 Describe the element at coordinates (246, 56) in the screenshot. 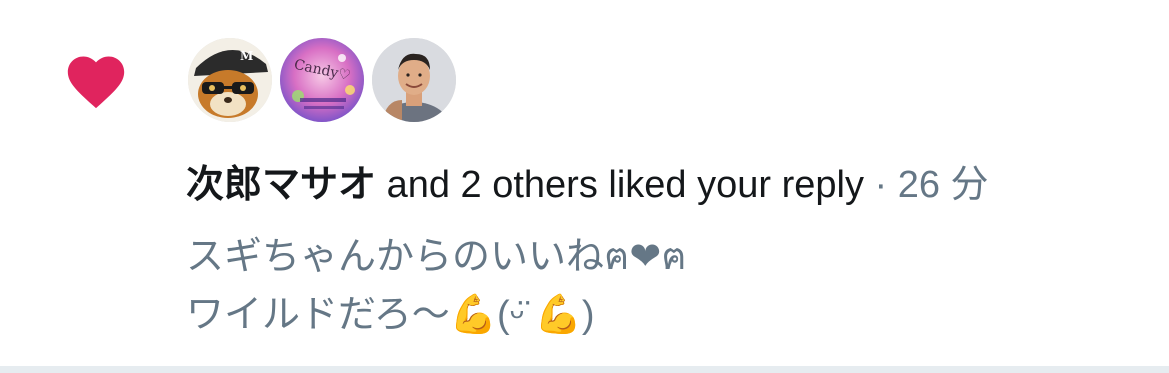

I see `avatar-cap-letter: M` at that location.